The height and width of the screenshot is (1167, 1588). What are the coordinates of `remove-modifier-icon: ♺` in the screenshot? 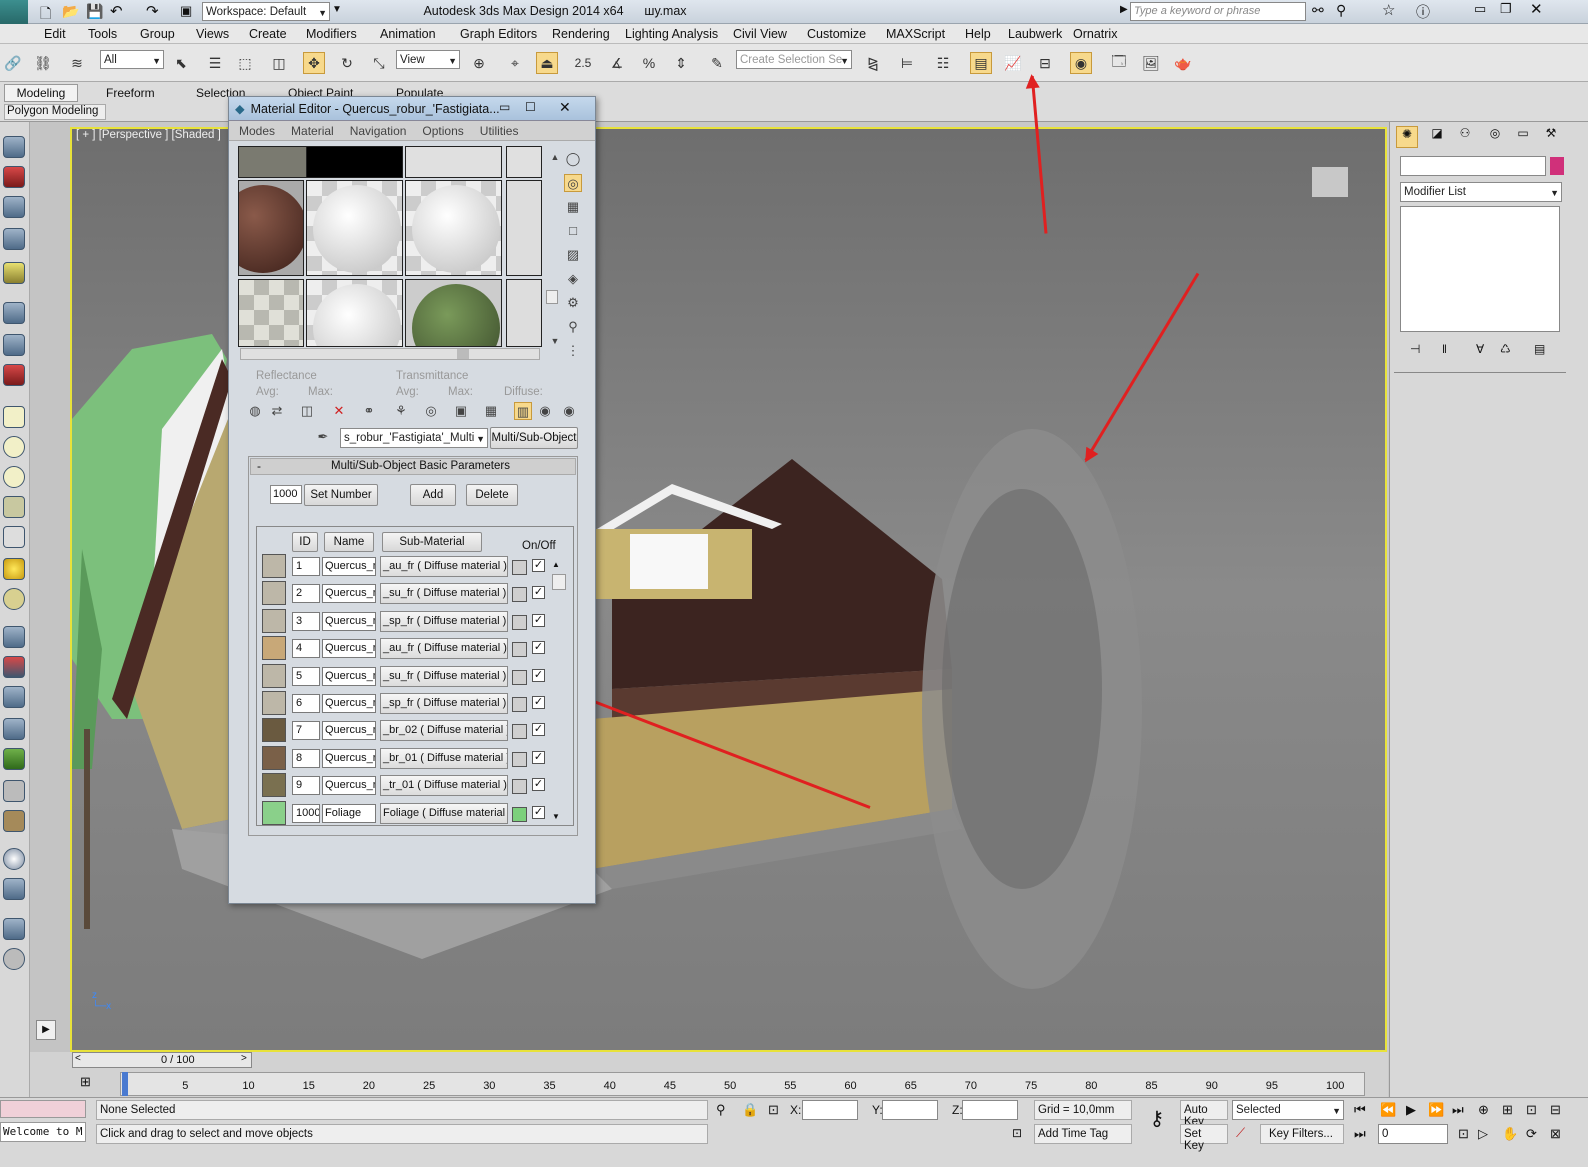 It's located at (1505, 349).